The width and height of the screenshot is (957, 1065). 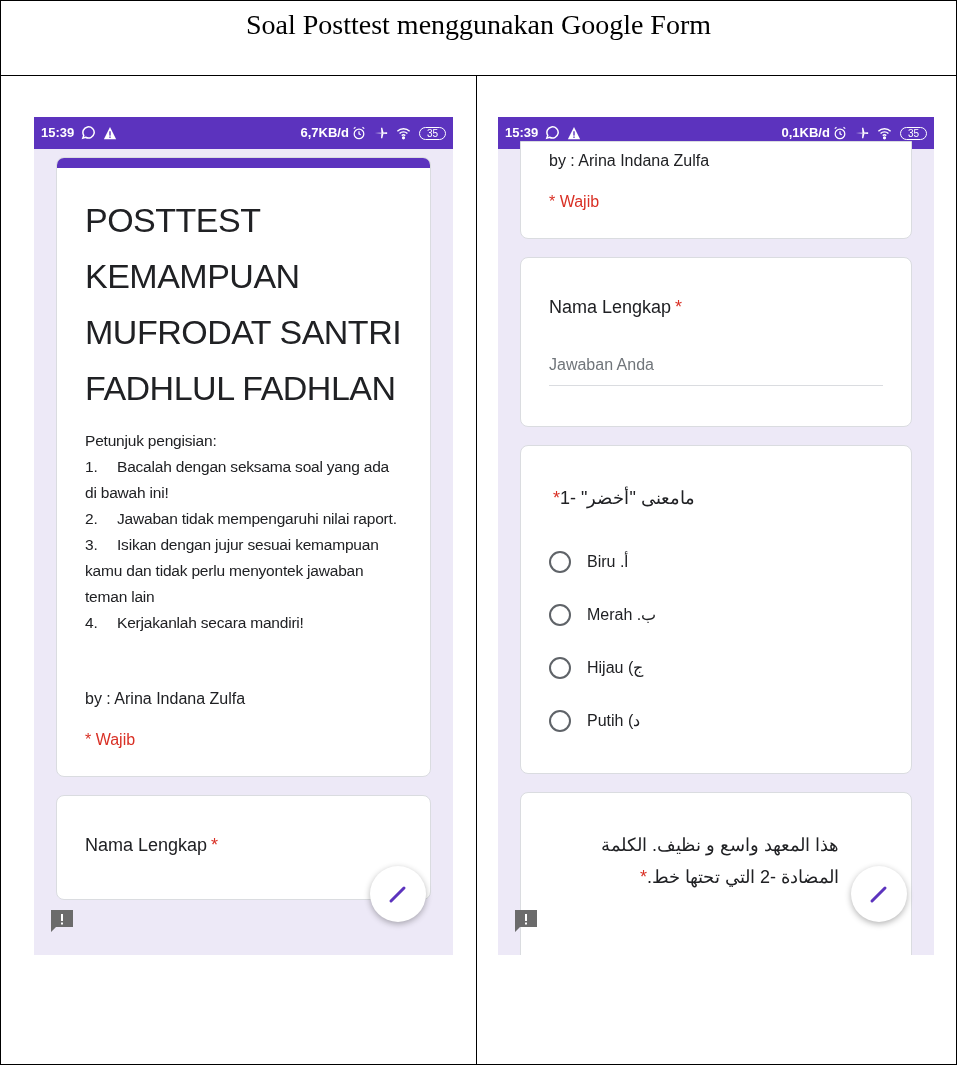 What do you see at coordinates (716, 369) in the screenshot?
I see `answer-field: Jawaban Anda` at bounding box center [716, 369].